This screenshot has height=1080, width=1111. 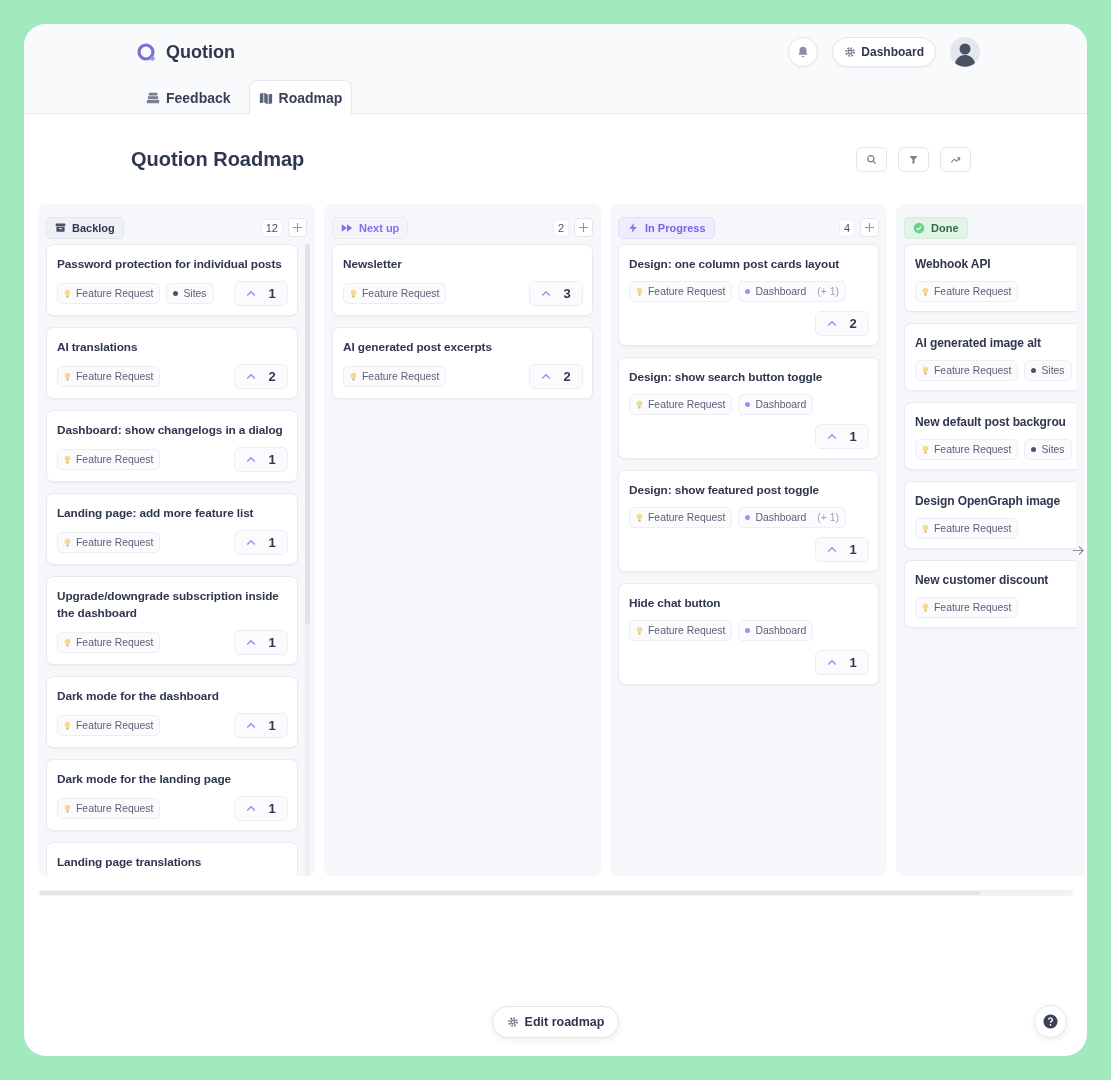 I want to click on dashboard-button: Dashboard, so click(x=884, y=52).